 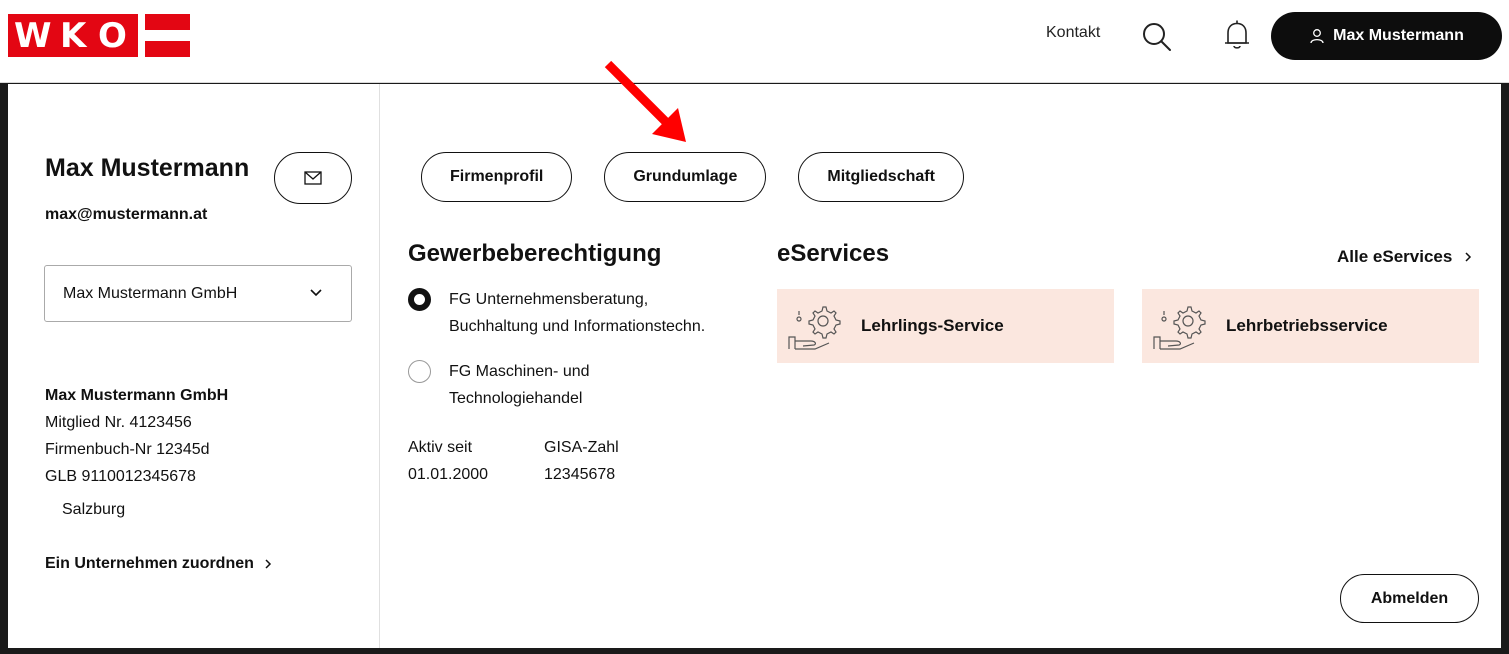 I want to click on wko-logo: W K O, so click(x=99, y=35).